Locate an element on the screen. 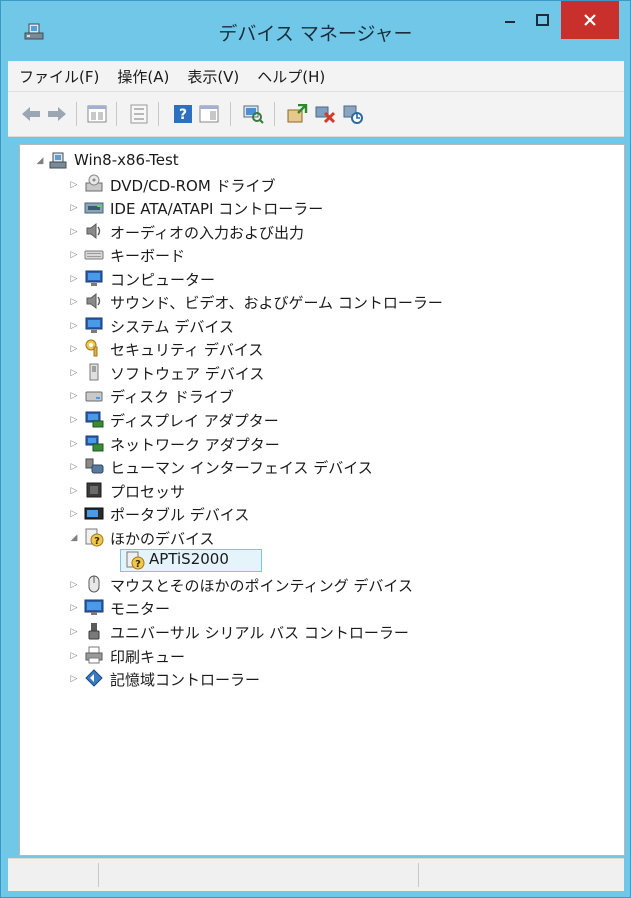  category-item: ▷ セキュリティ デバイス is located at coordinates (320, 348).